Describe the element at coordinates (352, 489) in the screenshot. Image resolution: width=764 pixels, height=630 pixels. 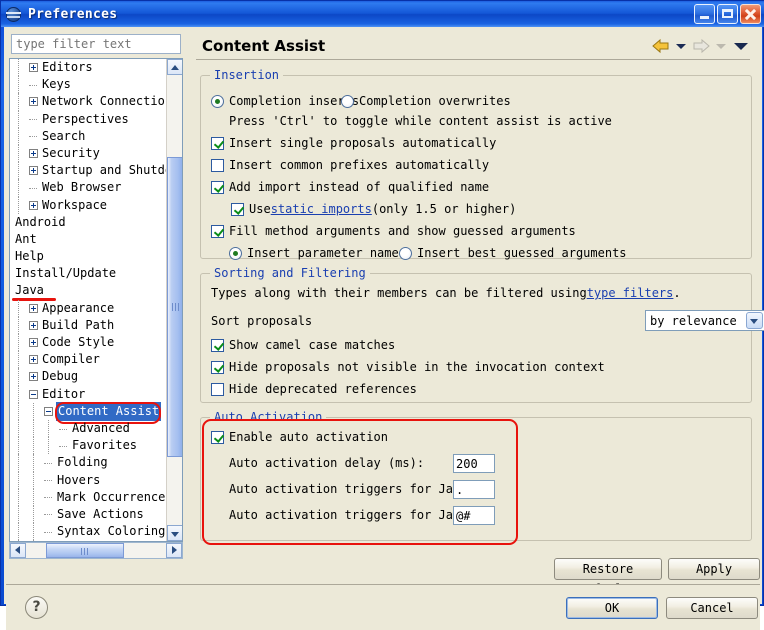
I see `auto-activation-java-label: Auto activation triggers for Java:` at that location.